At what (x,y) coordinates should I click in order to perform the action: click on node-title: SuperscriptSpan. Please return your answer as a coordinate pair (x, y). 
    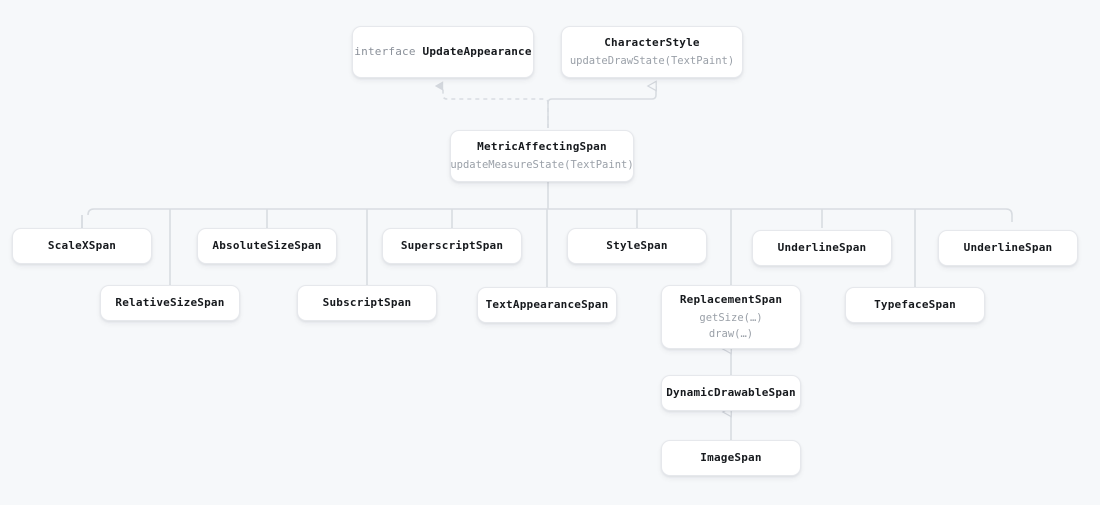
    Looking at the image, I should click on (452, 245).